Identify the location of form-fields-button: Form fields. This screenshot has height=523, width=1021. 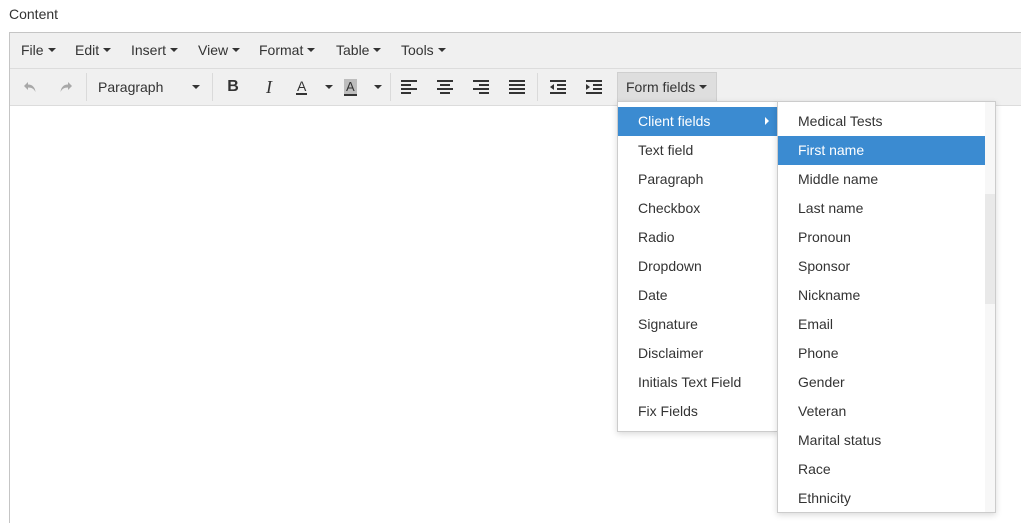
(667, 87).